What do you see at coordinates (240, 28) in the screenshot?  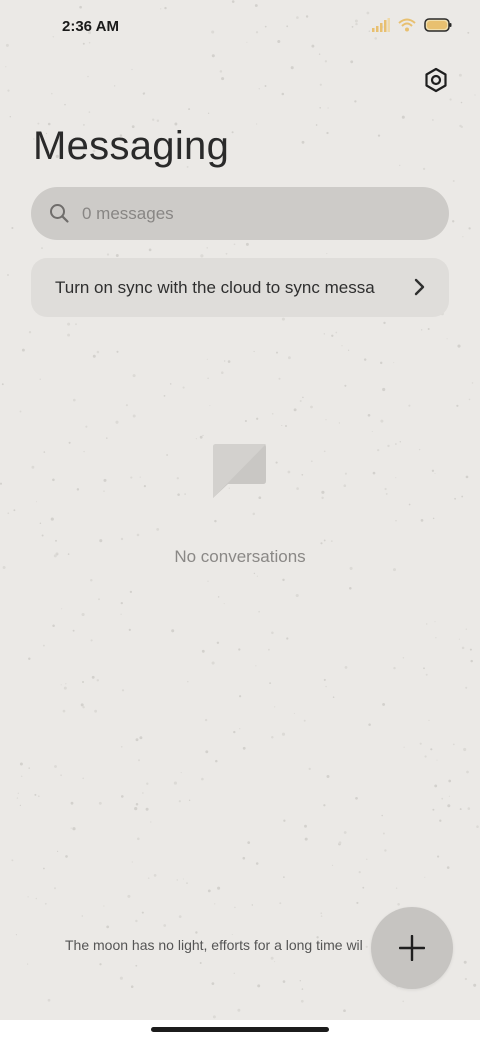 I see `status-bar: 2:36 AM` at bounding box center [240, 28].